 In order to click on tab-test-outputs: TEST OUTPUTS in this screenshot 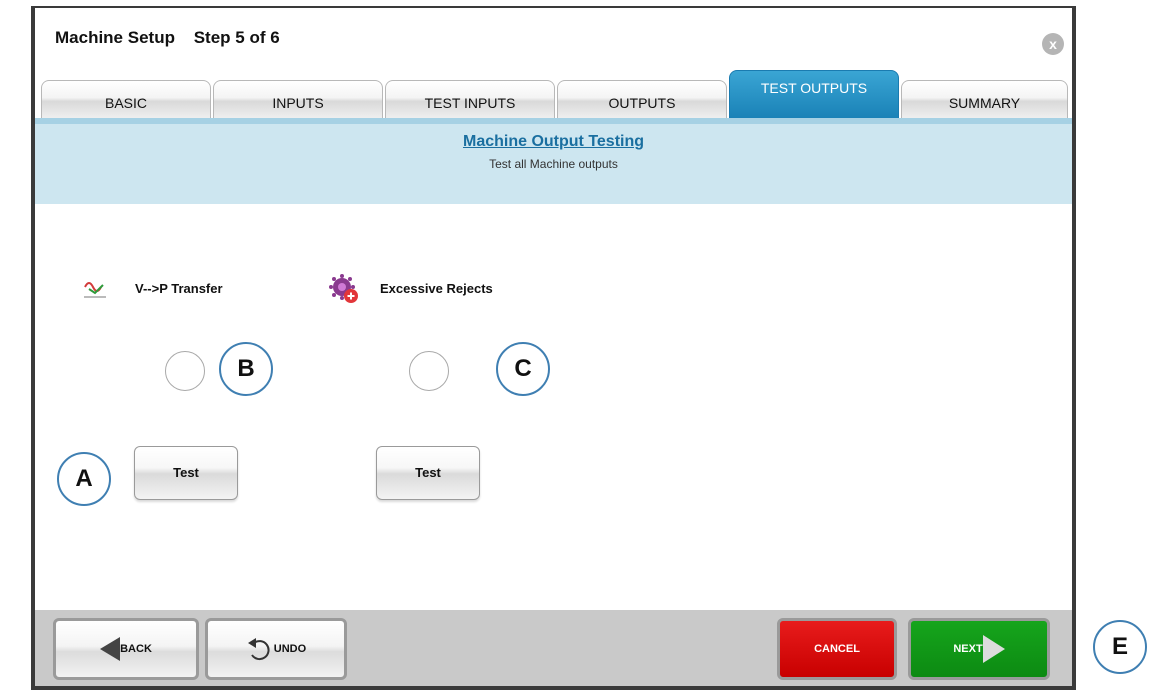, I will do `click(814, 101)`.